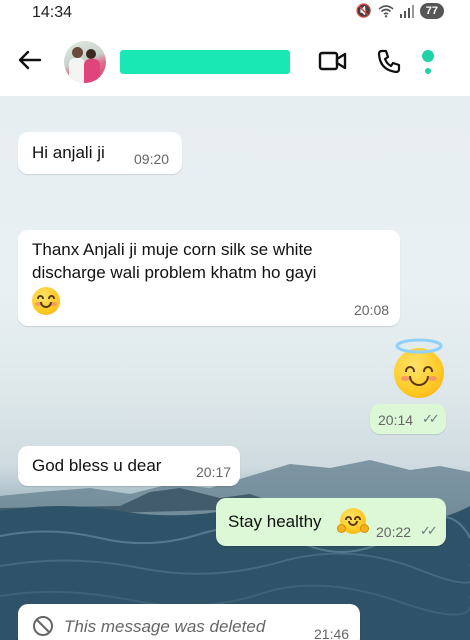 The height and width of the screenshot is (640, 470). I want to click on message-text: Stay healthy, so click(275, 521).